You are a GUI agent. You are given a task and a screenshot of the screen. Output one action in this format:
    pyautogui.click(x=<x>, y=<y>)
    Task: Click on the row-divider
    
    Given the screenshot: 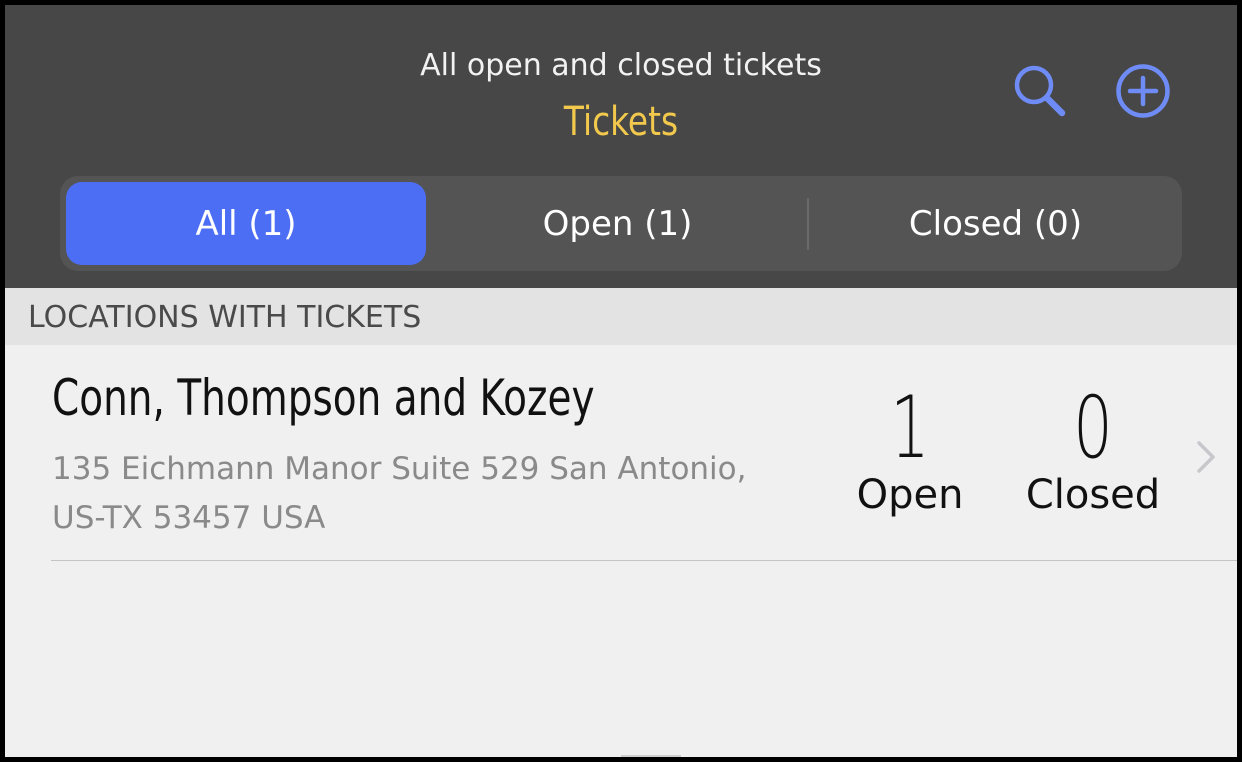 What is the action you would take?
    pyautogui.click(x=644, y=560)
    